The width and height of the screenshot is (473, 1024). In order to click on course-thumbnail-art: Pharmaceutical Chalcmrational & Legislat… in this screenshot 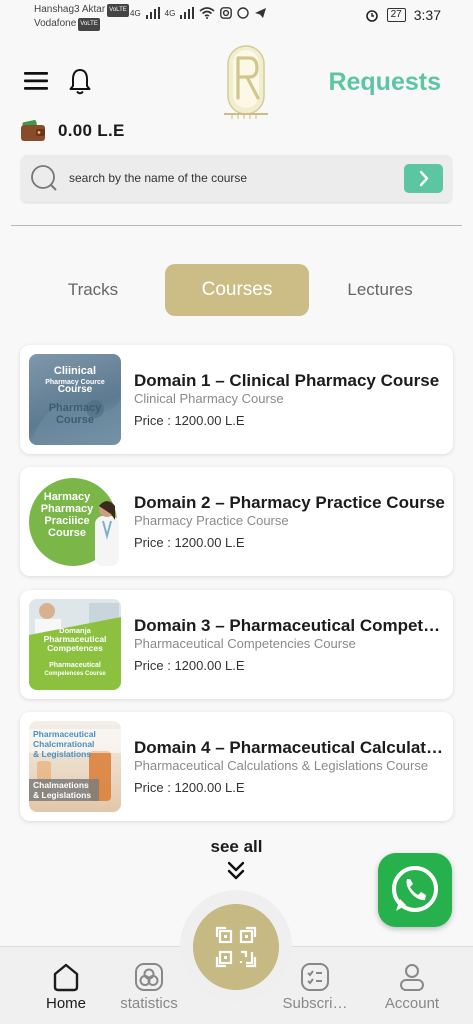, I will do `click(75, 765)`.